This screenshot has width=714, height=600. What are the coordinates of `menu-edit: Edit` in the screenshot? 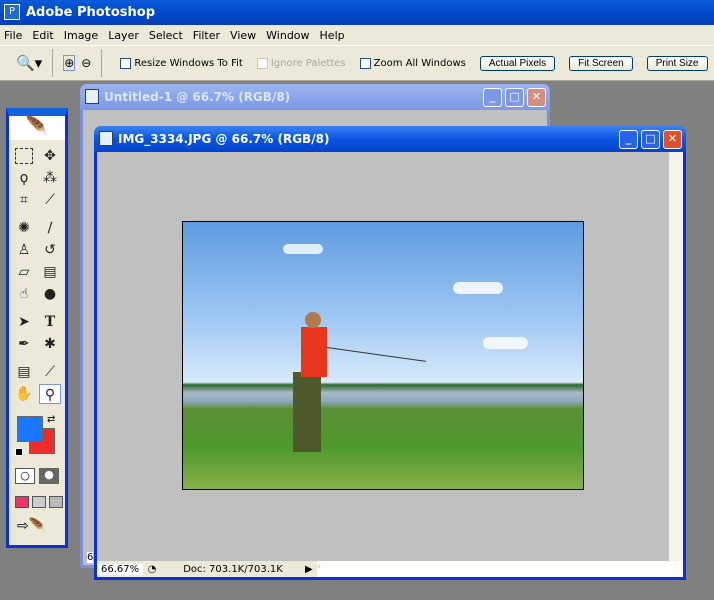 It's located at (42, 35).